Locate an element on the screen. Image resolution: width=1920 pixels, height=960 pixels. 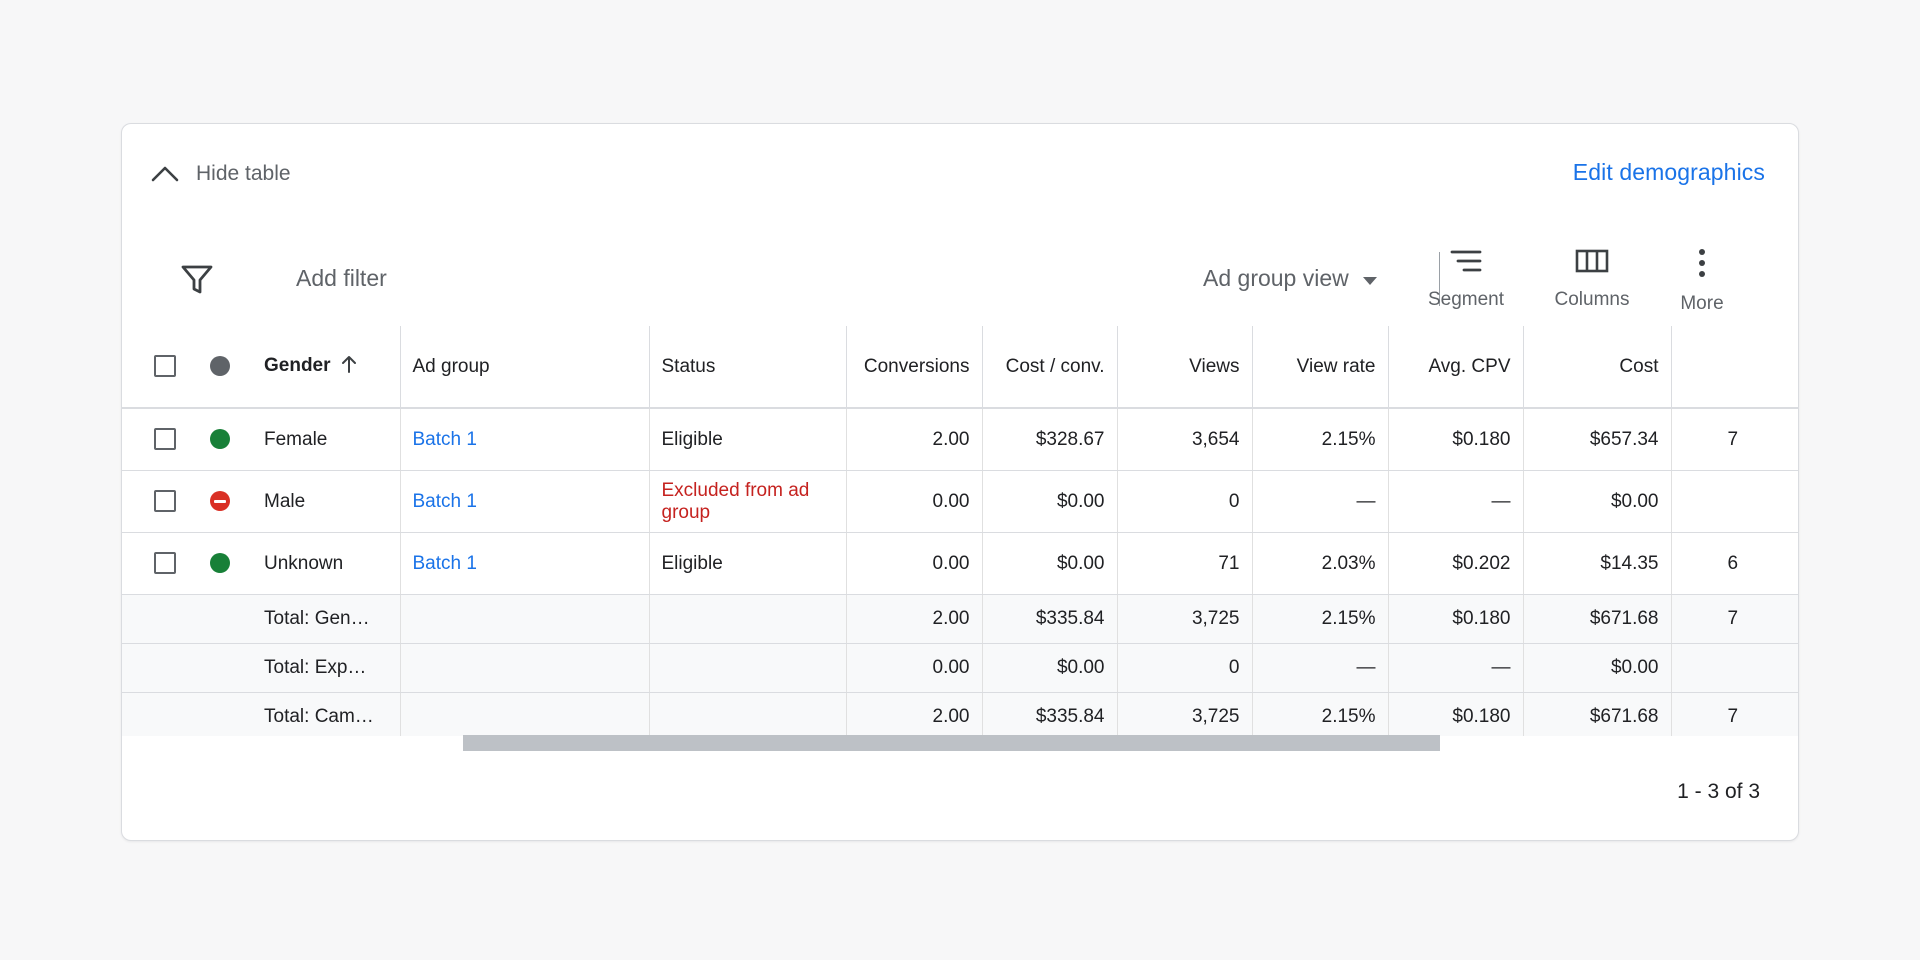
status-header-dot-icon is located at coordinates (220, 366).